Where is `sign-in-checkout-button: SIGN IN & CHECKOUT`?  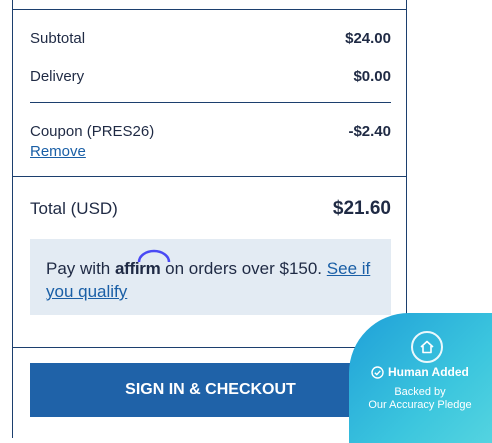
sign-in-checkout-button: SIGN IN & CHECKOUT is located at coordinates (210, 390).